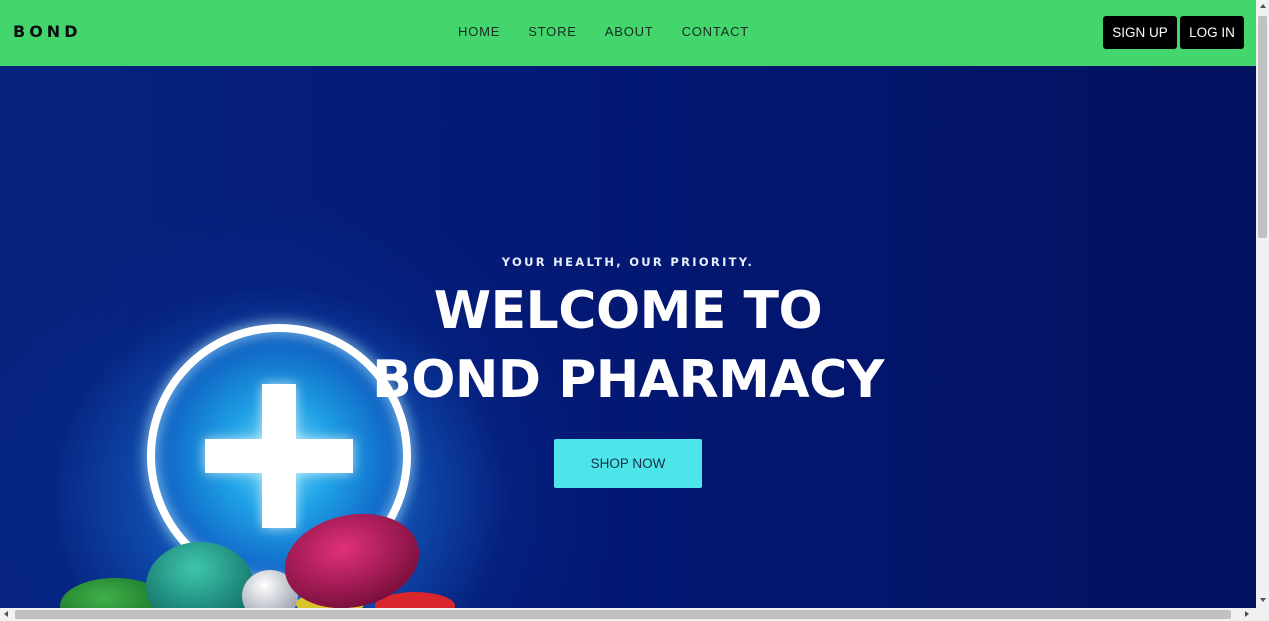 The width and height of the screenshot is (1269, 621). Describe the element at coordinates (47, 31) in the screenshot. I see `brand-logo: BOND` at that location.